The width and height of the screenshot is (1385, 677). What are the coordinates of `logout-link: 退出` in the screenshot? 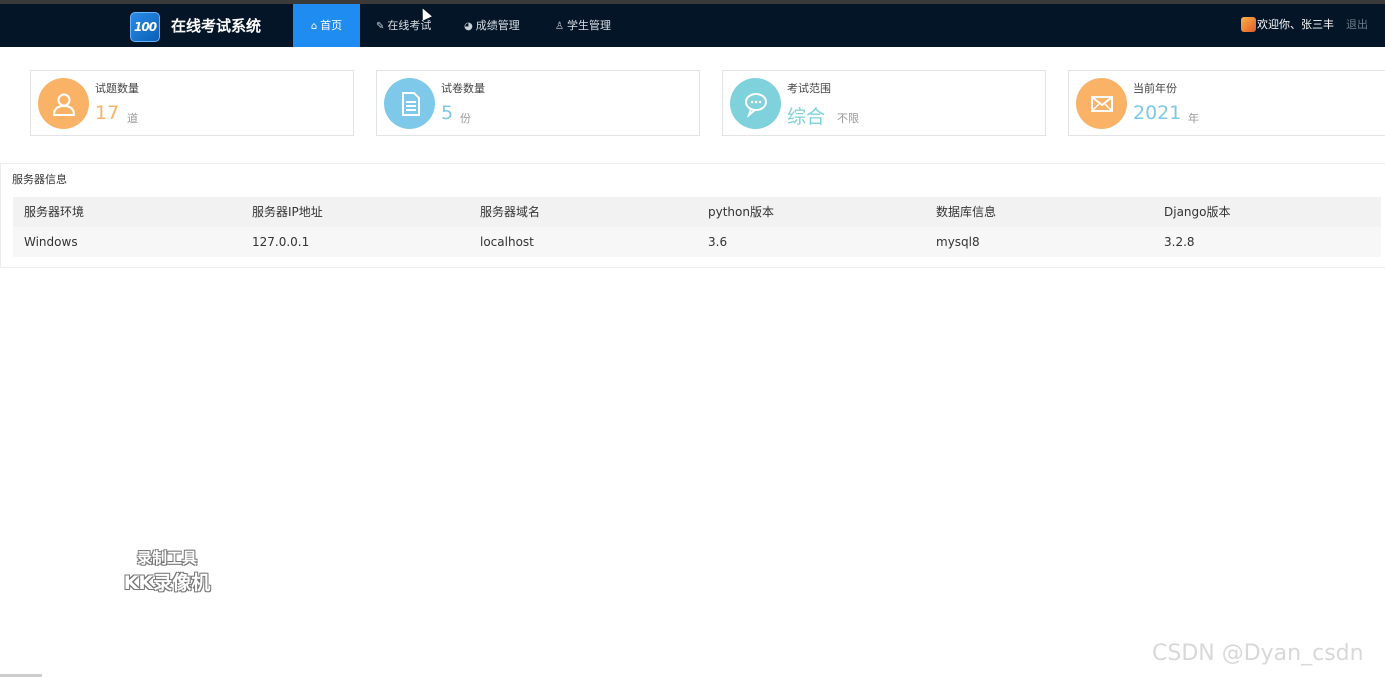 It's located at (1357, 24).